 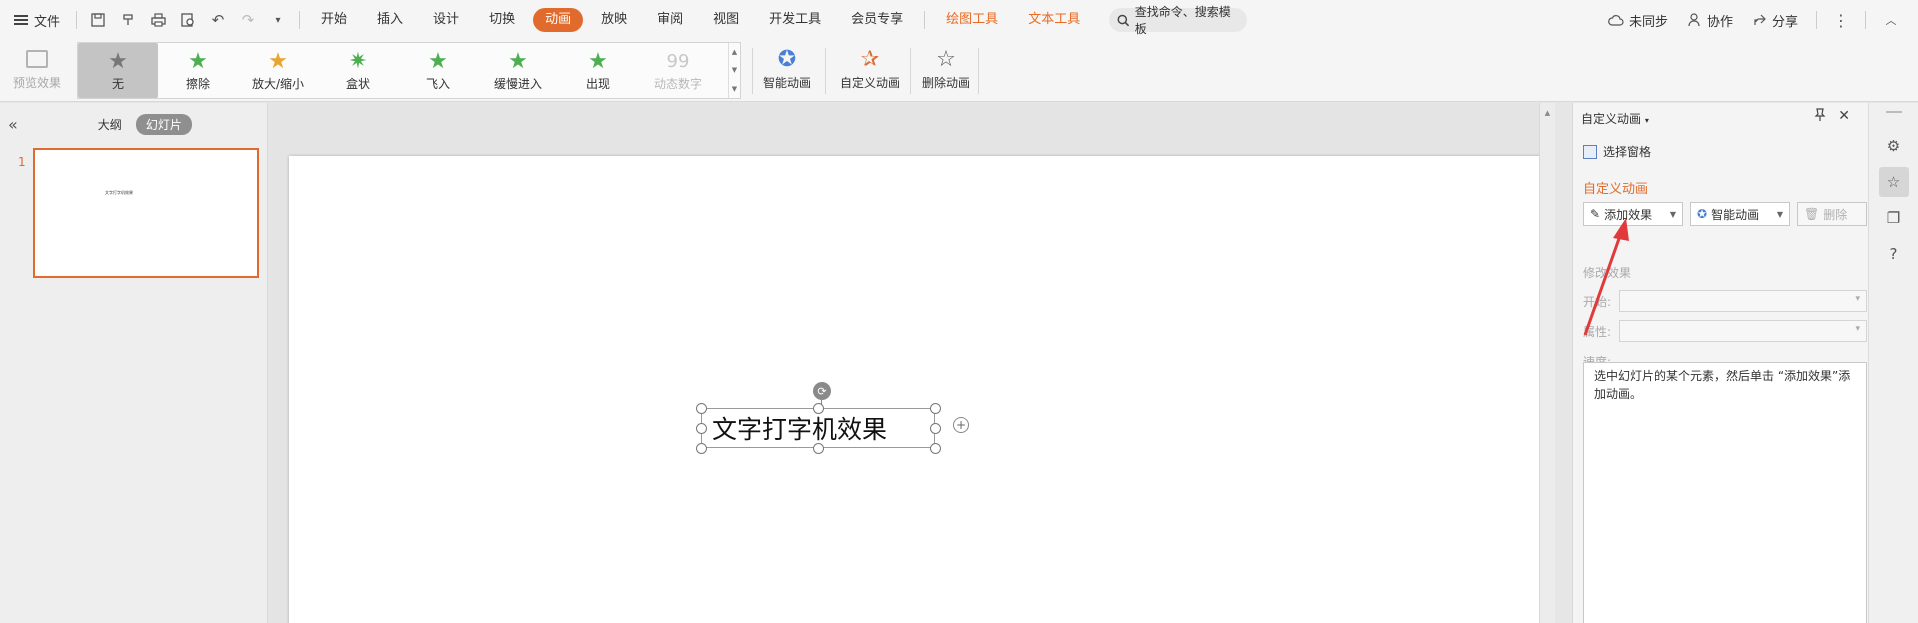 What do you see at coordinates (248, 20) in the screenshot?
I see `redo-icon: ↷` at bounding box center [248, 20].